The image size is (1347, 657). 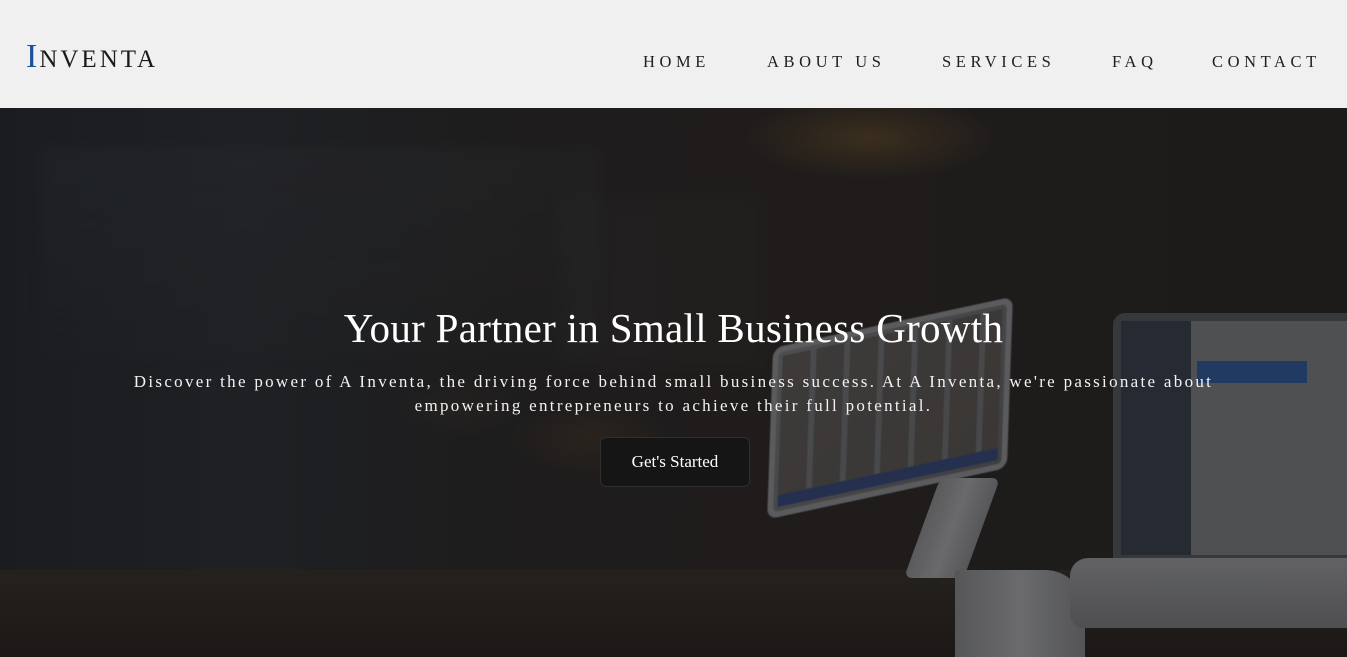 What do you see at coordinates (1135, 62) in the screenshot?
I see `nav-link-faq: FAQ` at bounding box center [1135, 62].